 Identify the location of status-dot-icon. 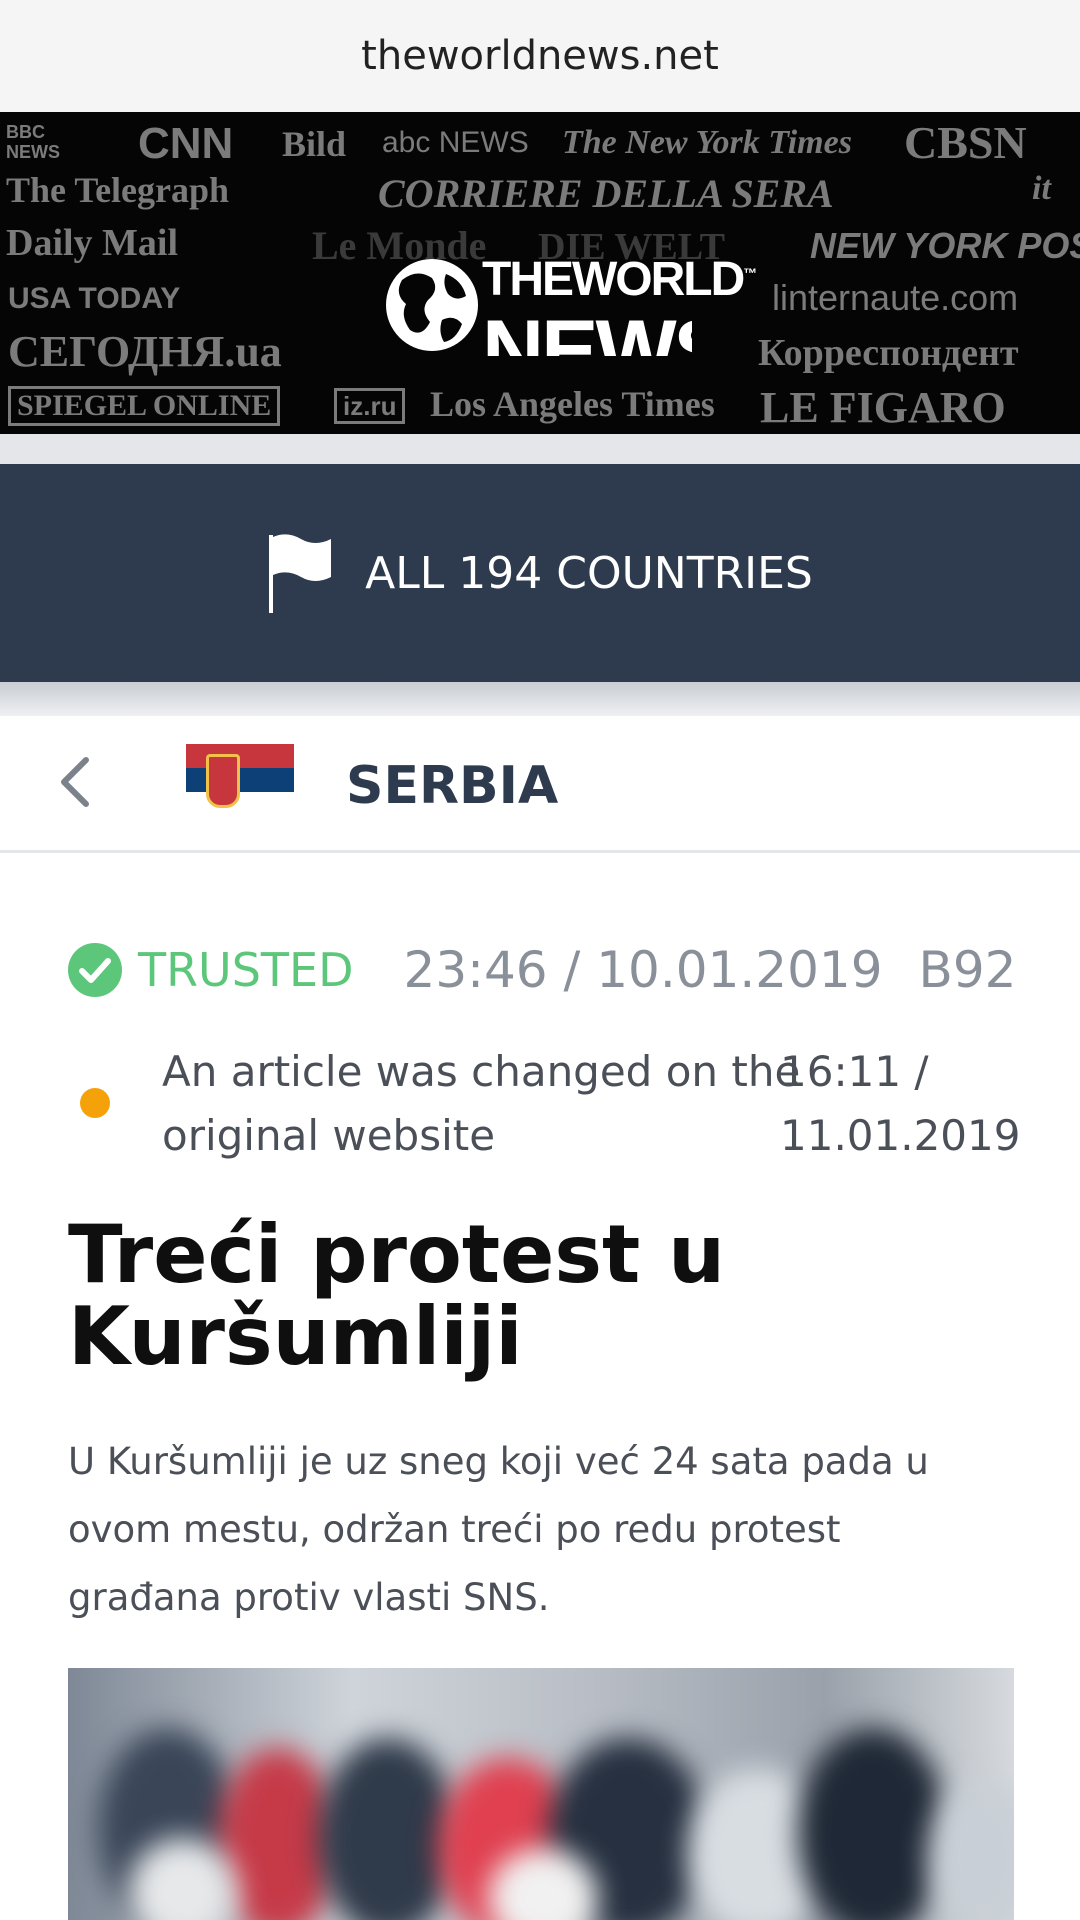
(95, 1103).